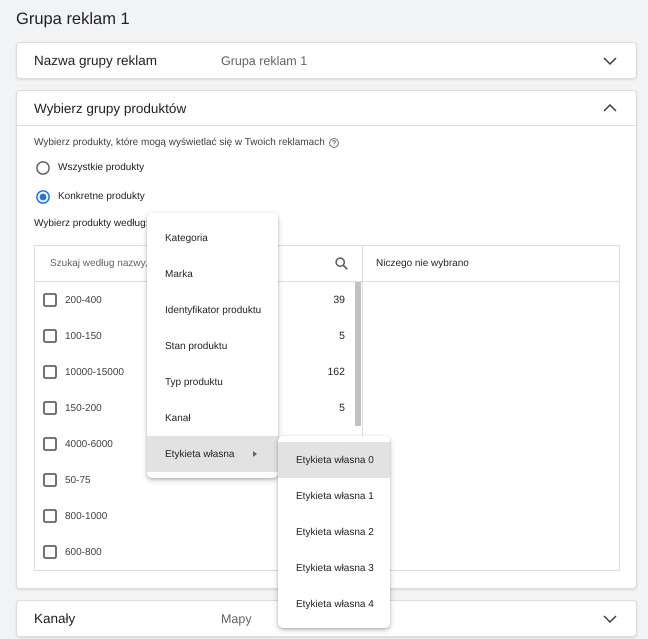 This screenshot has height=639, width=648. What do you see at coordinates (91, 224) in the screenshot?
I see `select-by-label: Wybierz produkty według:` at bounding box center [91, 224].